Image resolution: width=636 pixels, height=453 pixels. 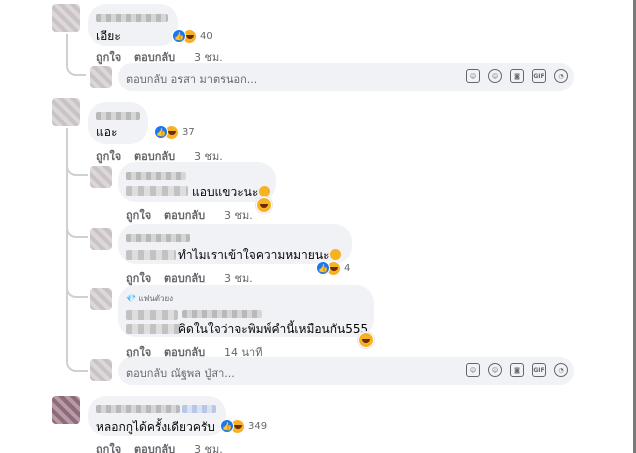 I want to click on author-badge-blurred, so click(x=199, y=409).